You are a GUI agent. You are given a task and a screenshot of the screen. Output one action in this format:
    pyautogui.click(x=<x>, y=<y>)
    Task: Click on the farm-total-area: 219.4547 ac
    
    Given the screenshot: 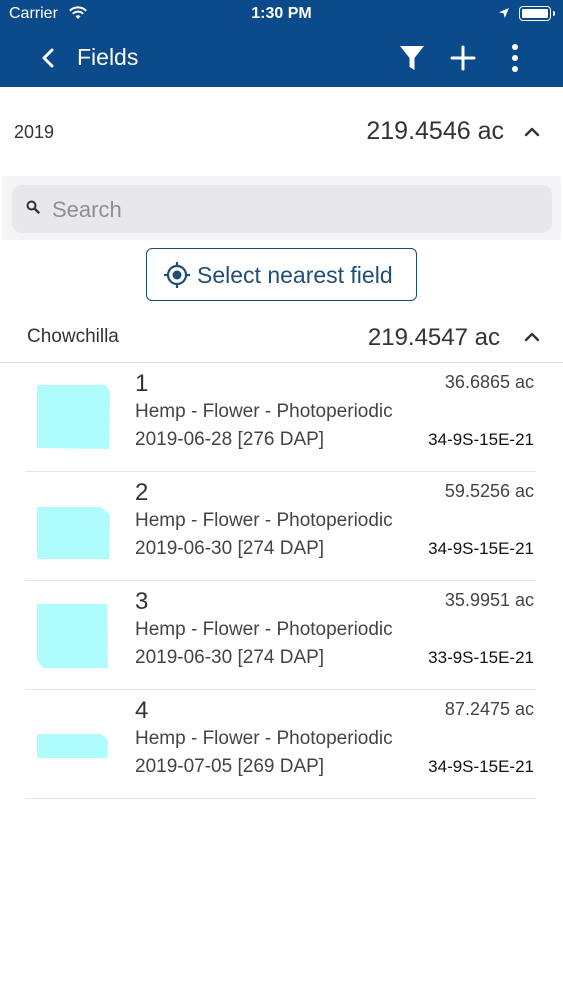 What is the action you would take?
    pyautogui.click(x=433, y=337)
    